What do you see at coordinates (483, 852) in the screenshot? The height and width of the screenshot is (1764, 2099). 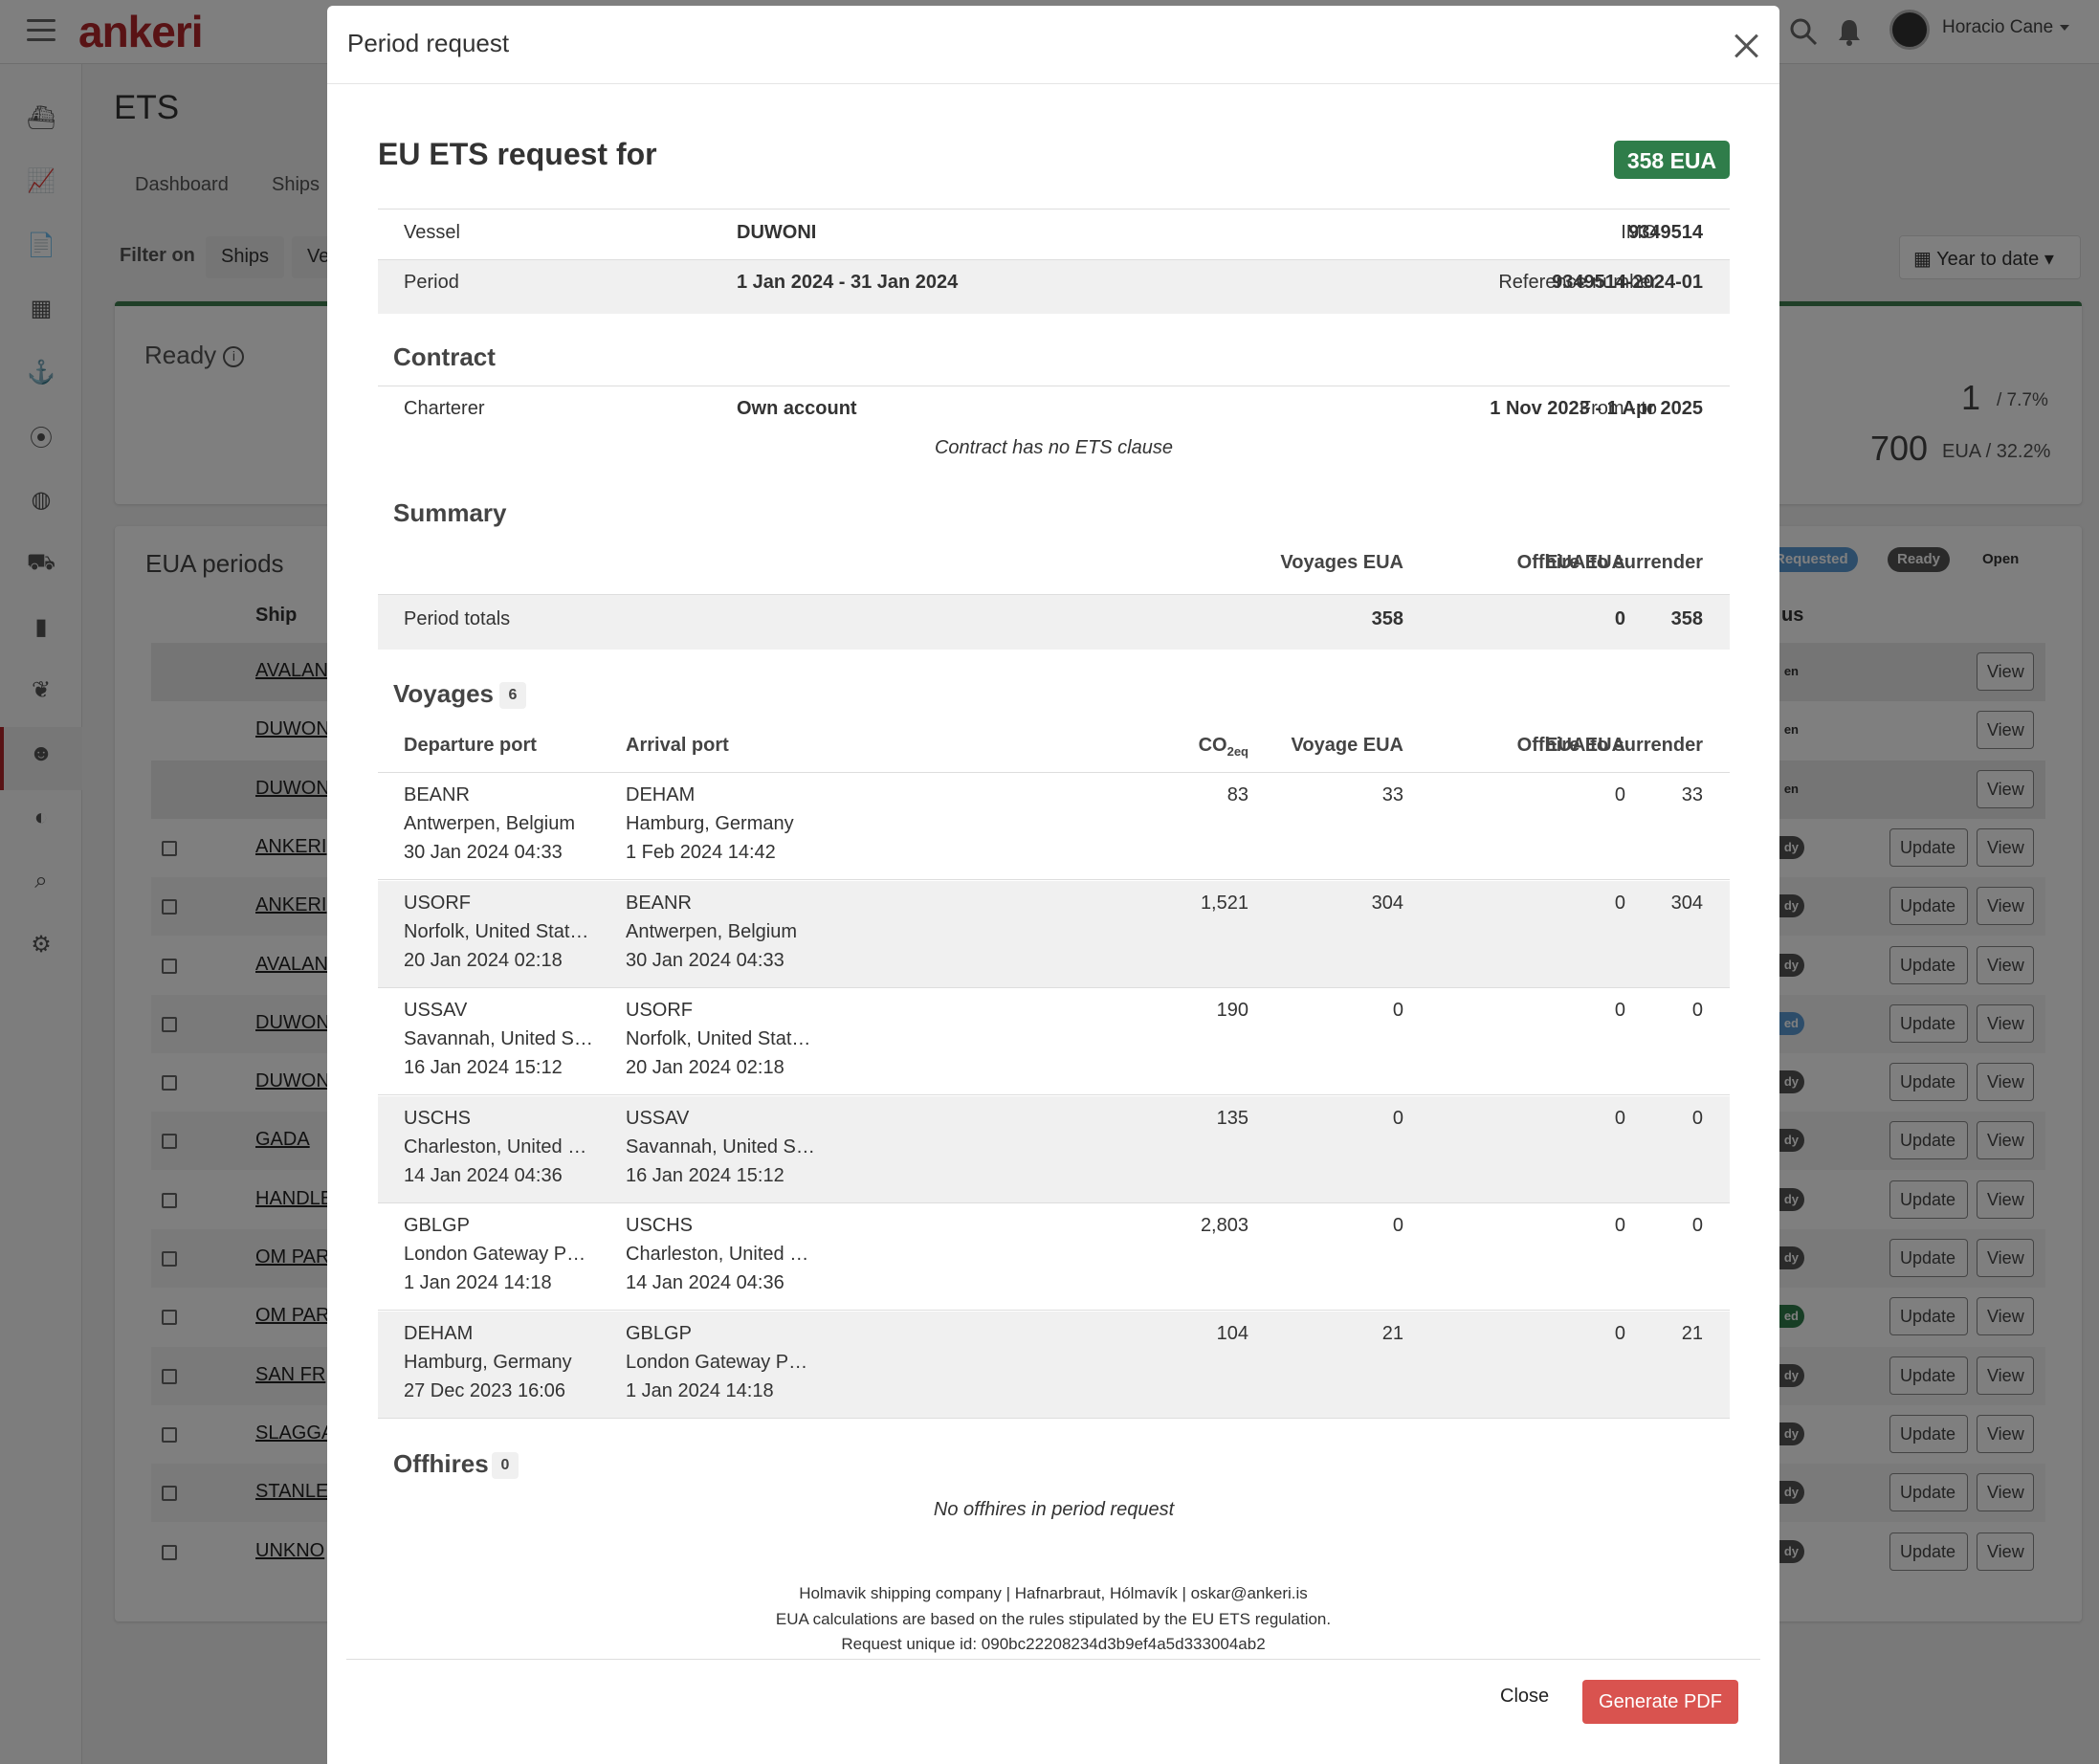 I see `departure-port-dep-time: 30 Jan 2024 04:33` at bounding box center [483, 852].